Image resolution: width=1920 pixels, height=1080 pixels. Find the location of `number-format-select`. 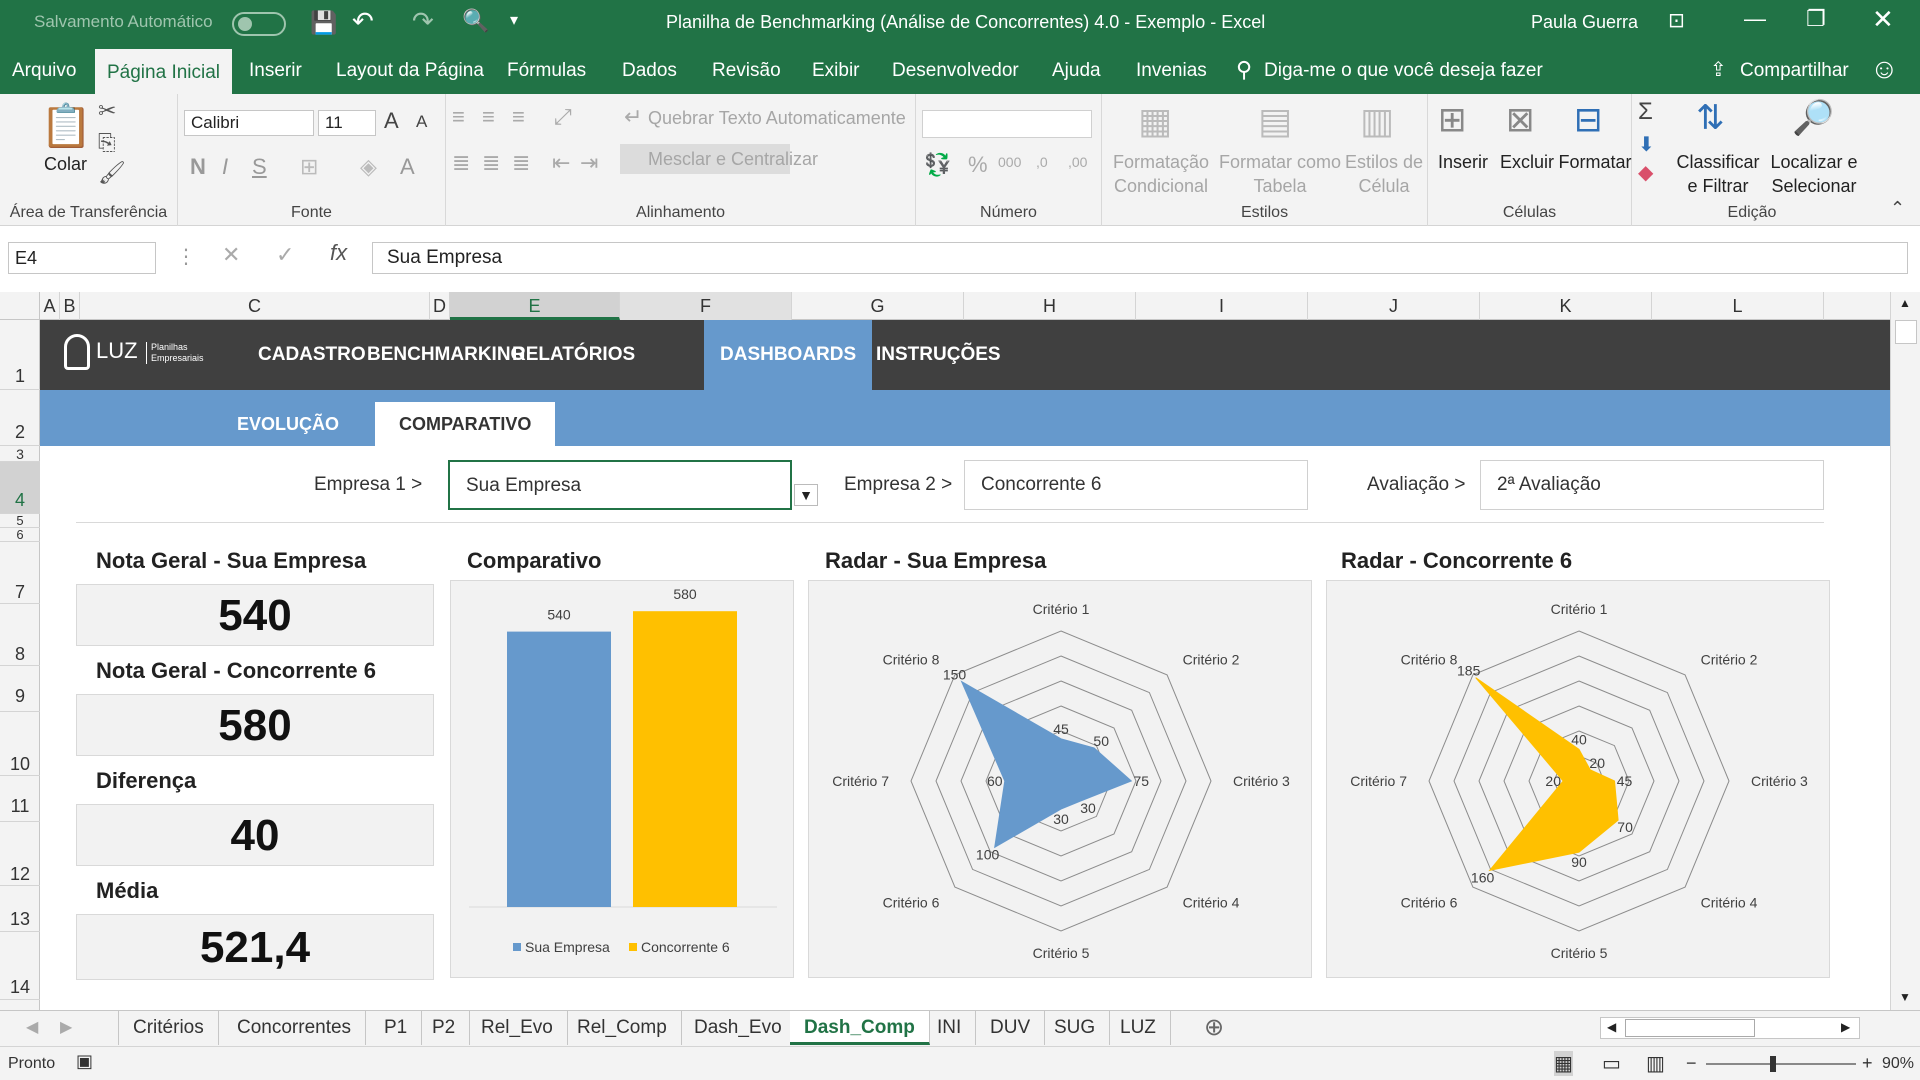

number-format-select is located at coordinates (1007, 124).